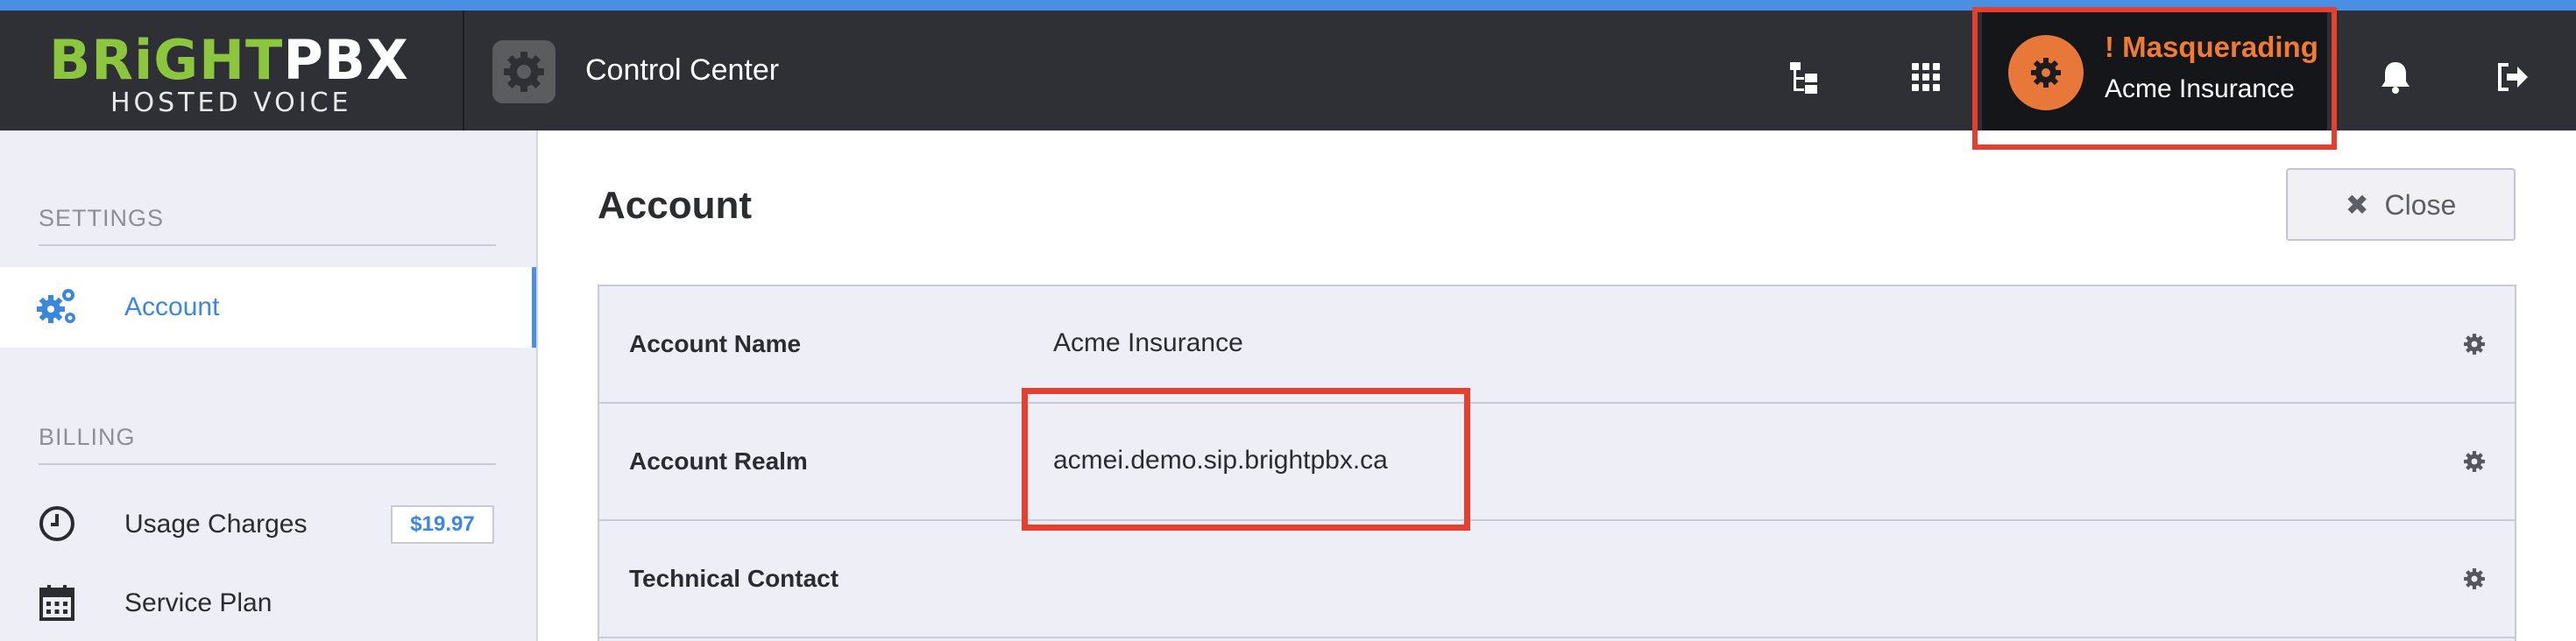  I want to click on masquerade-cog-icon, so click(2046, 72).